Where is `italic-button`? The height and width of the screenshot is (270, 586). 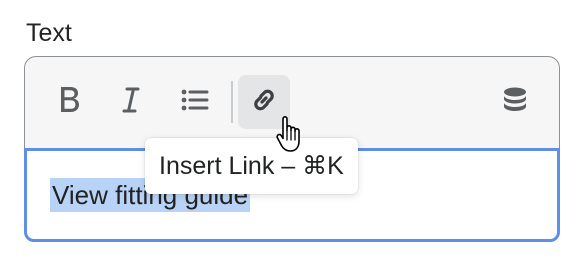 italic-button is located at coordinates (131, 102).